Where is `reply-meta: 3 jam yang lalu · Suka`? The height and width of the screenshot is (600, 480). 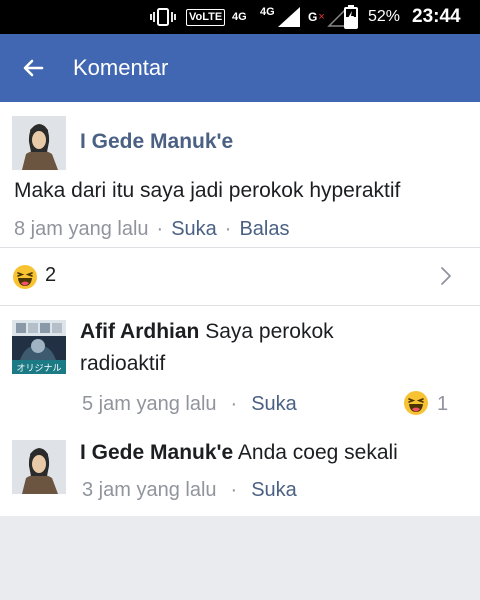
reply-meta: 3 jam yang lalu · Suka is located at coordinates (189, 490).